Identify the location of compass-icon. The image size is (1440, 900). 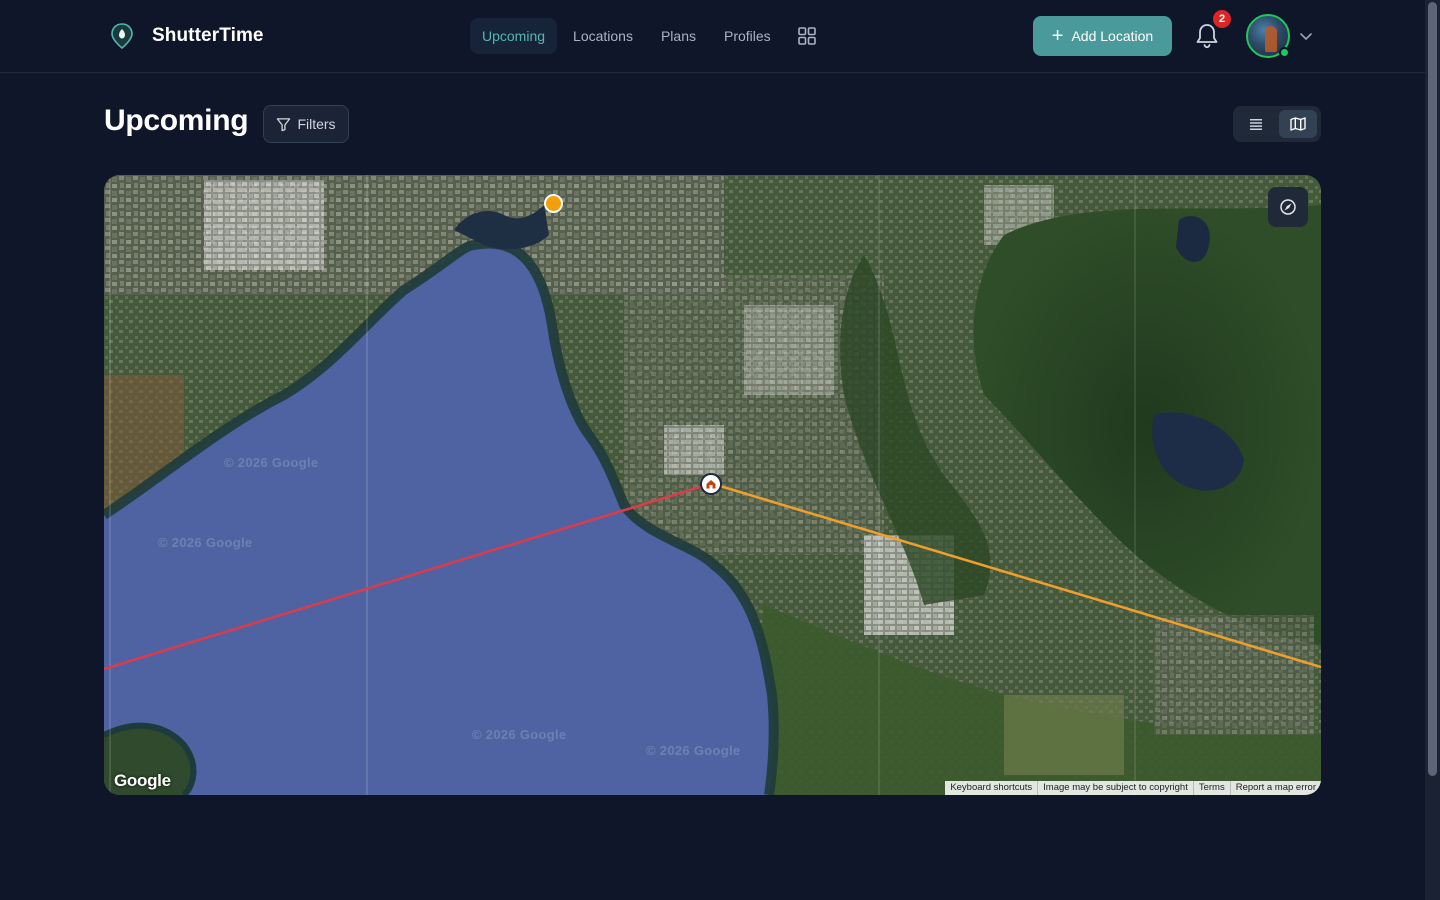
(1288, 207).